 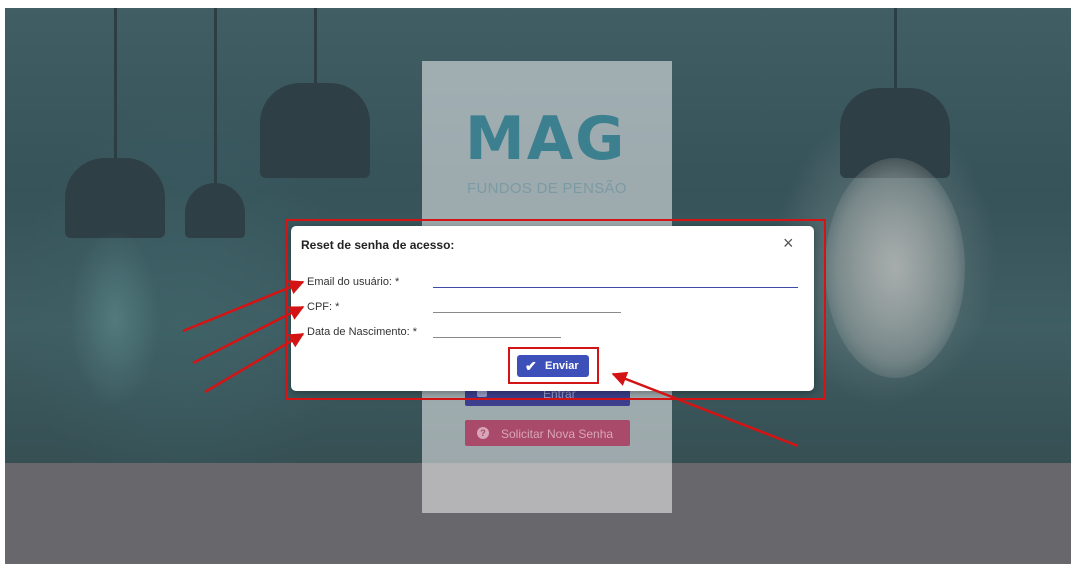 I want to click on submit-highlight-box, so click(x=553, y=365).